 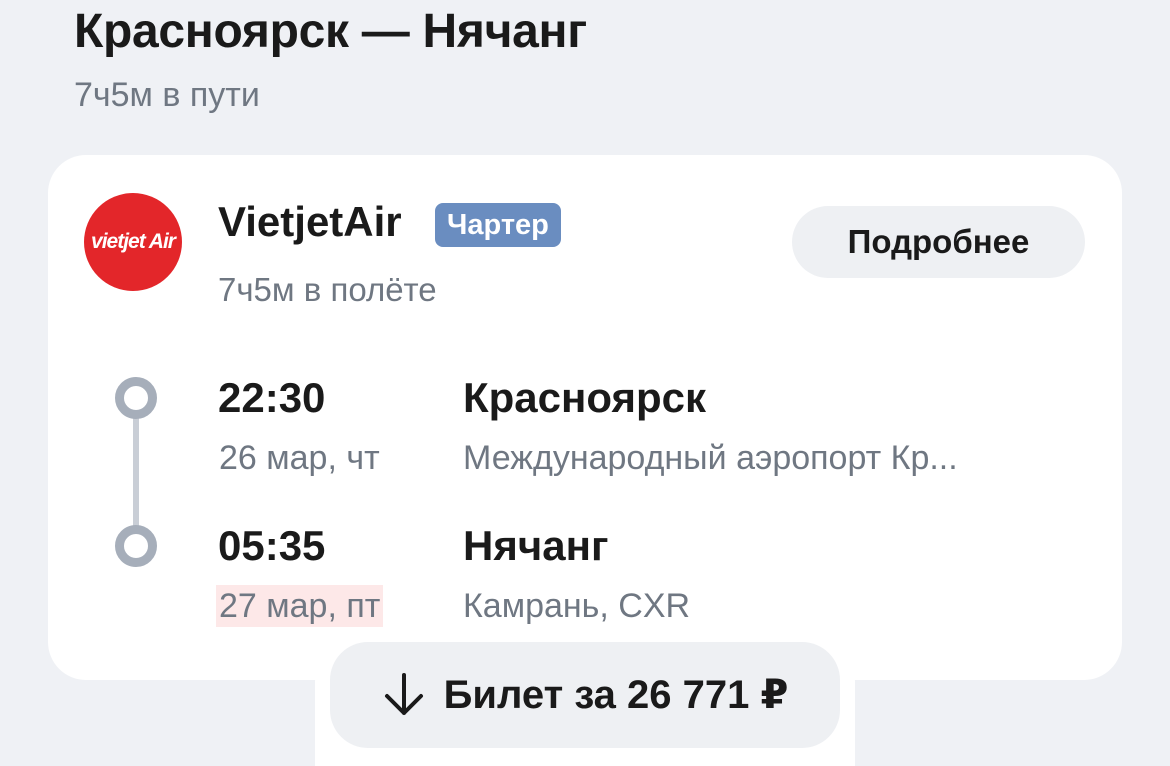 What do you see at coordinates (299, 458) in the screenshot?
I see `departure-date: 26 мар, чт` at bounding box center [299, 458].